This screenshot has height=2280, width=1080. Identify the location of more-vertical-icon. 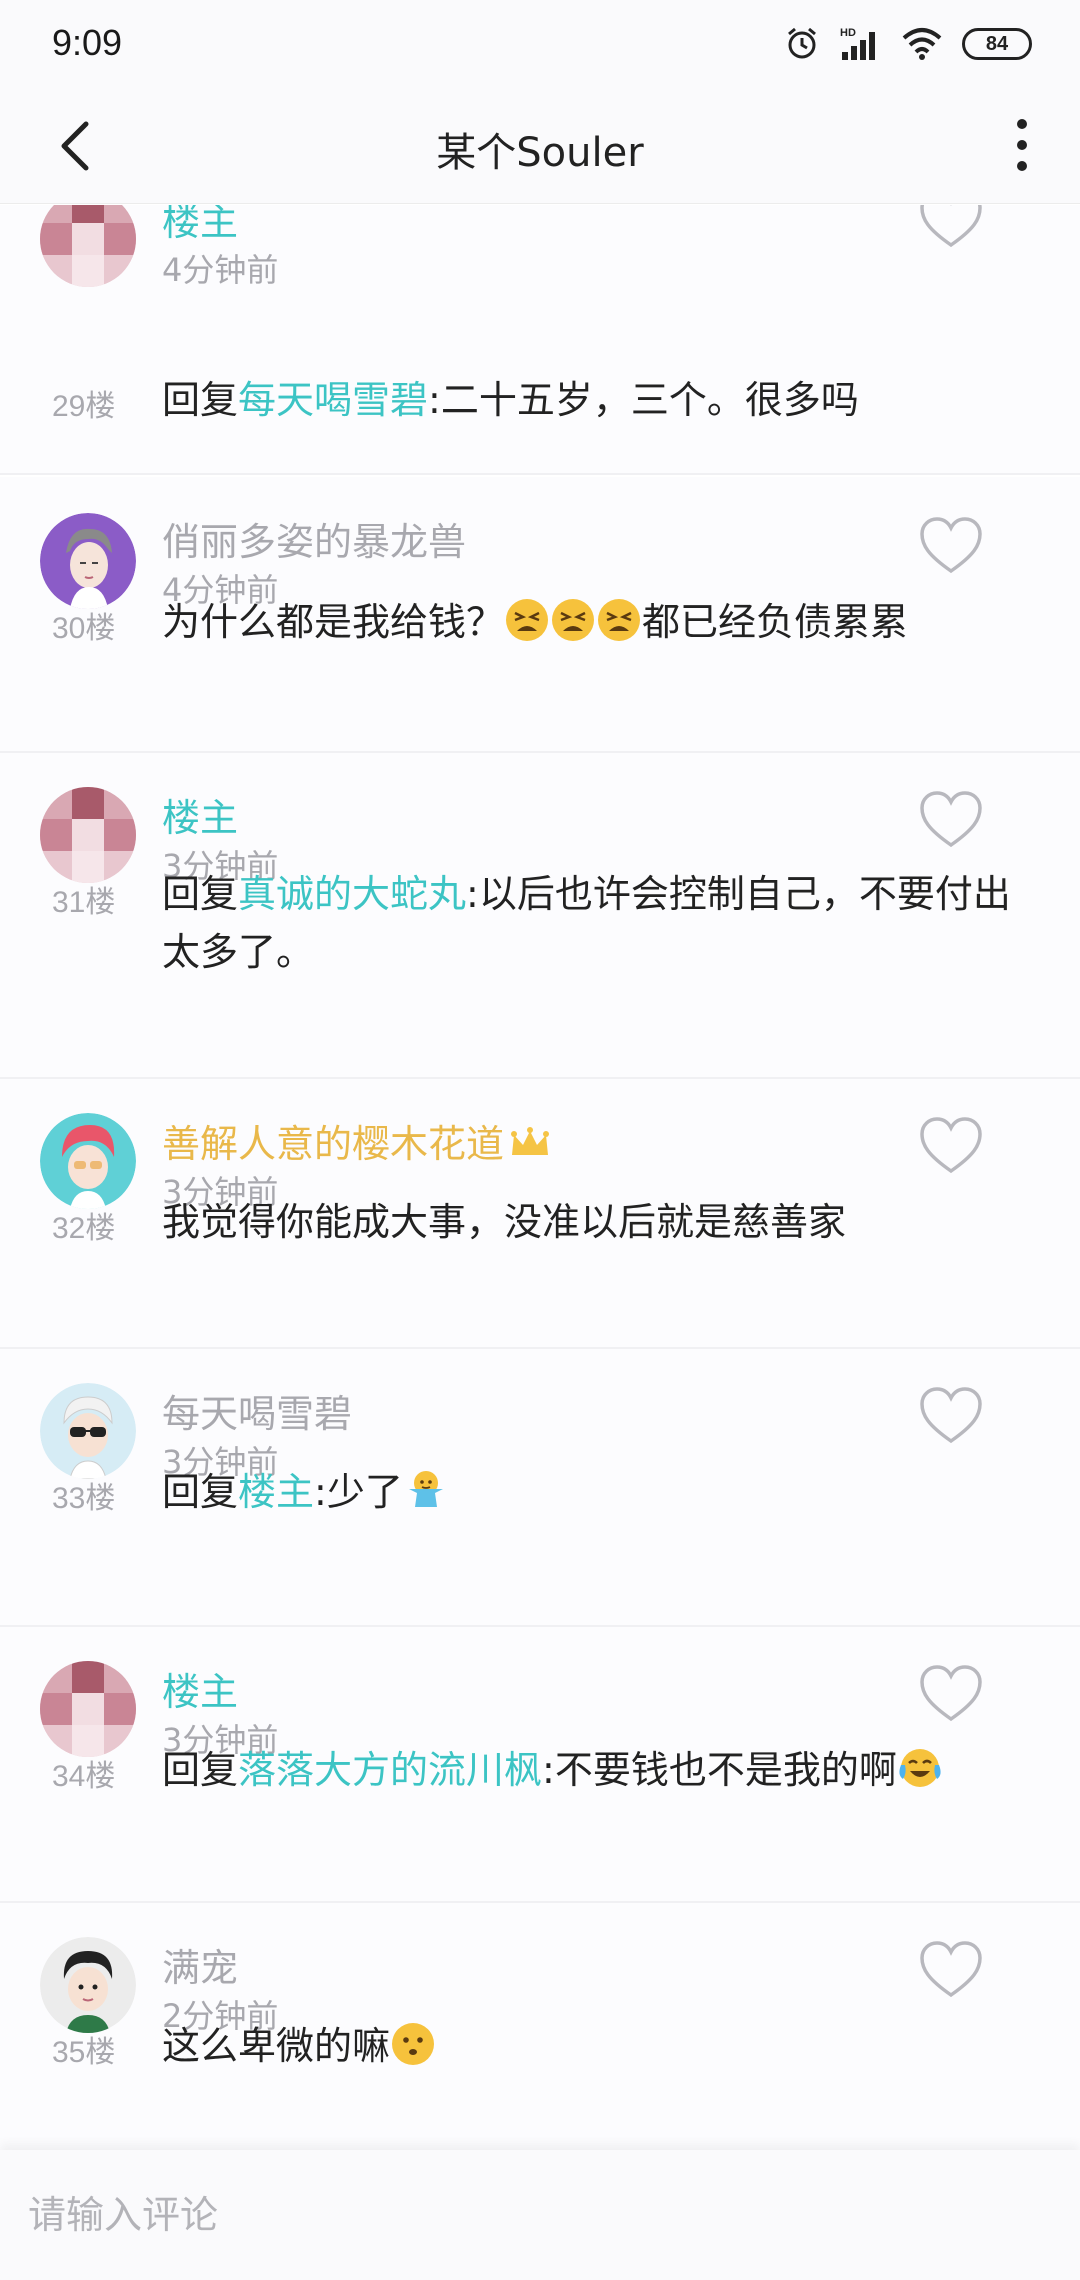
(1022, 145).